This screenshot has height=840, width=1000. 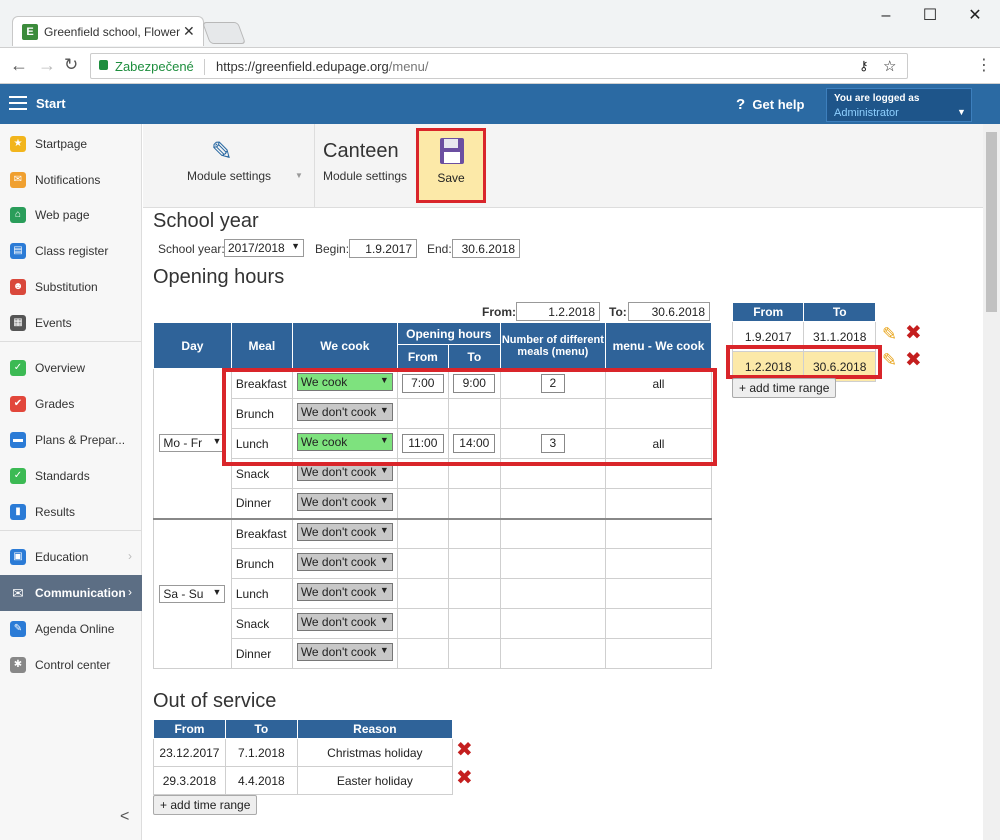 I want to click on sidebar-item-communication: ✉ Communication ›, so click(x=71, y=593).